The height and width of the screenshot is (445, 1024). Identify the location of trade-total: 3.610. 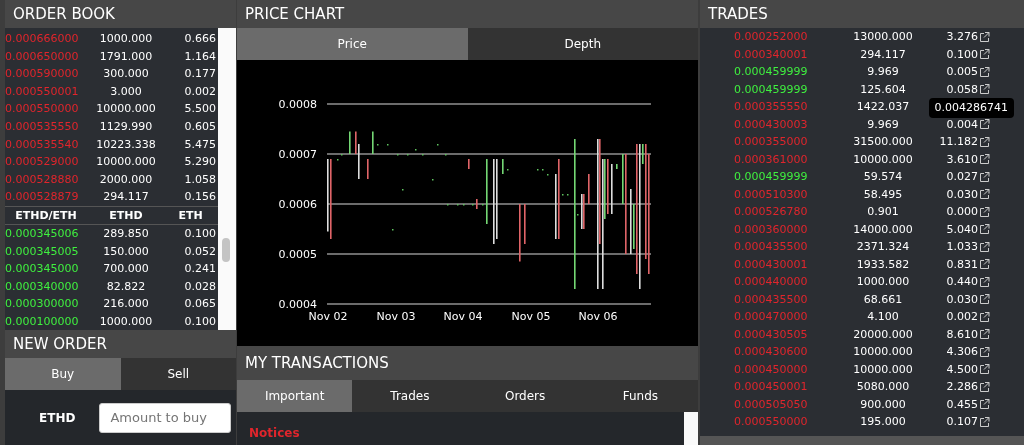
(962, 159).